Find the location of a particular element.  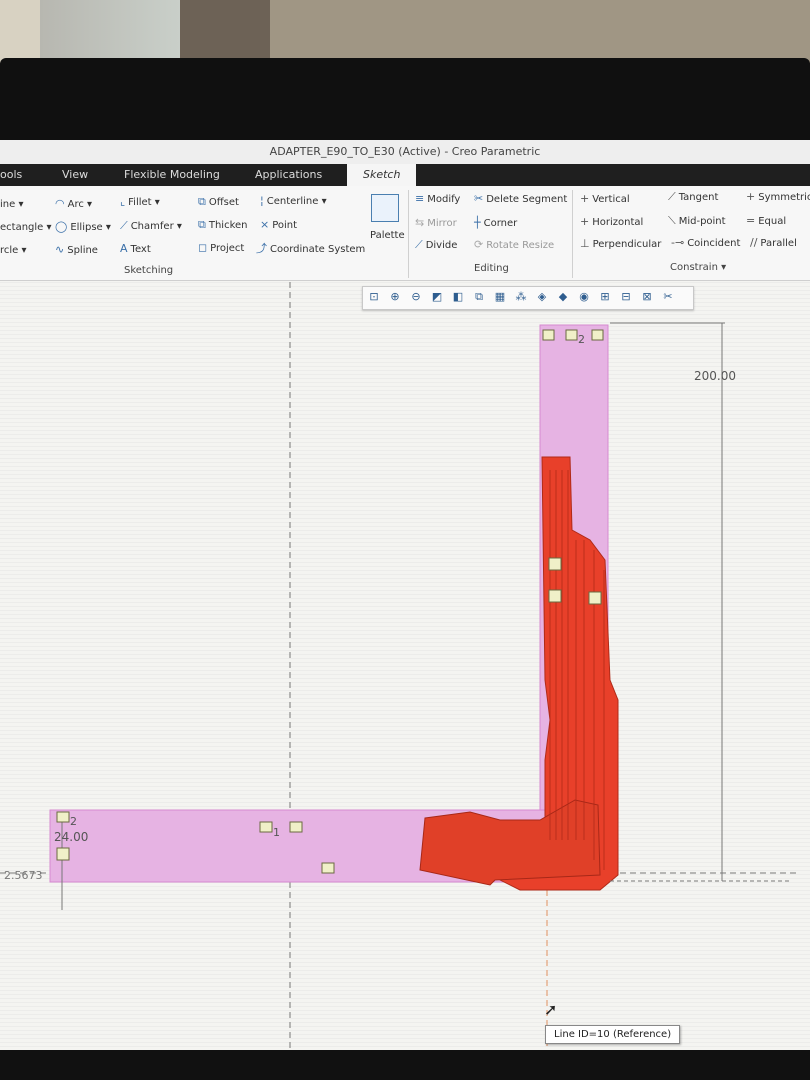

hover-tooltip: Line ID=10 (Reference) is located at coordinates (613, 1034).